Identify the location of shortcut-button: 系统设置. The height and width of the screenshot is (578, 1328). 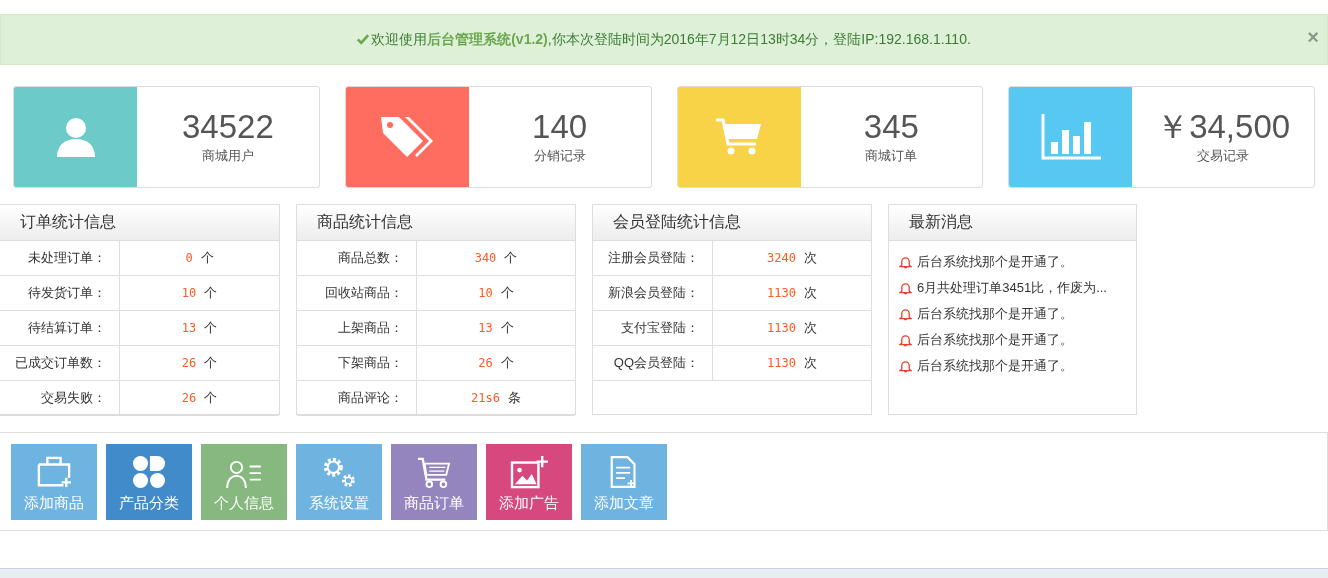
(339, 481).